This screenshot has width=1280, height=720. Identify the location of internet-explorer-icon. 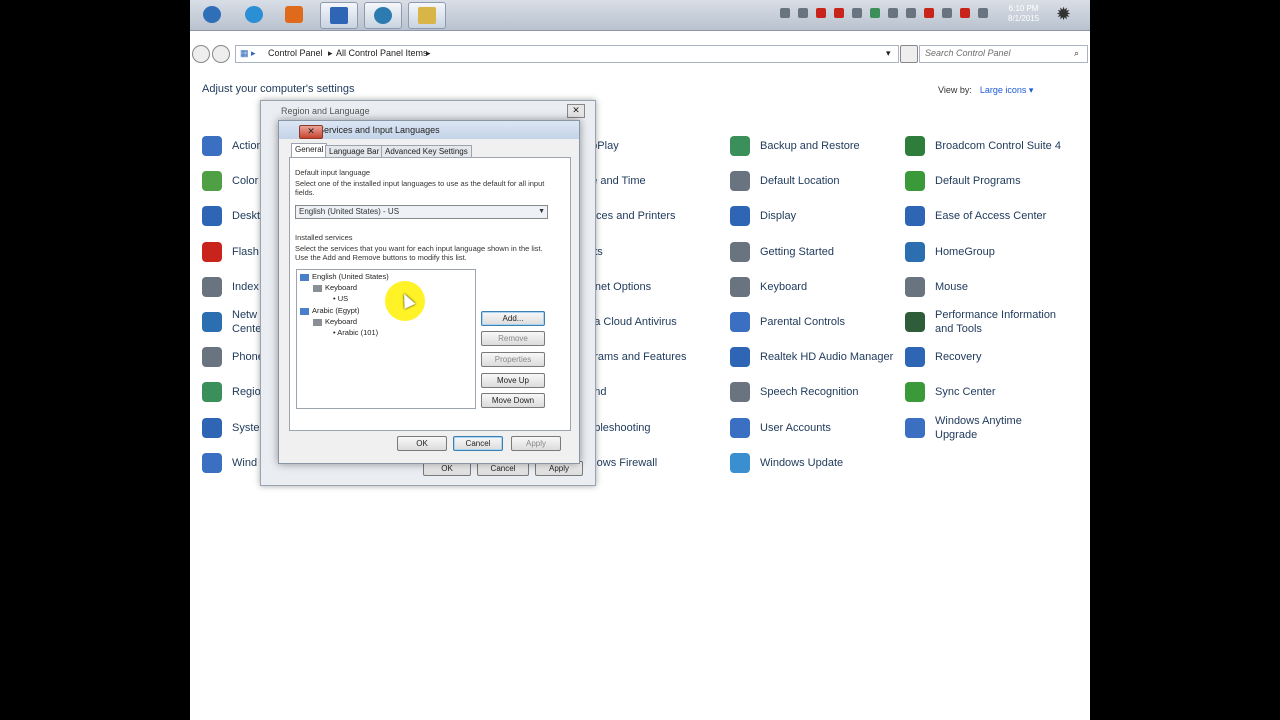
(254, 14).